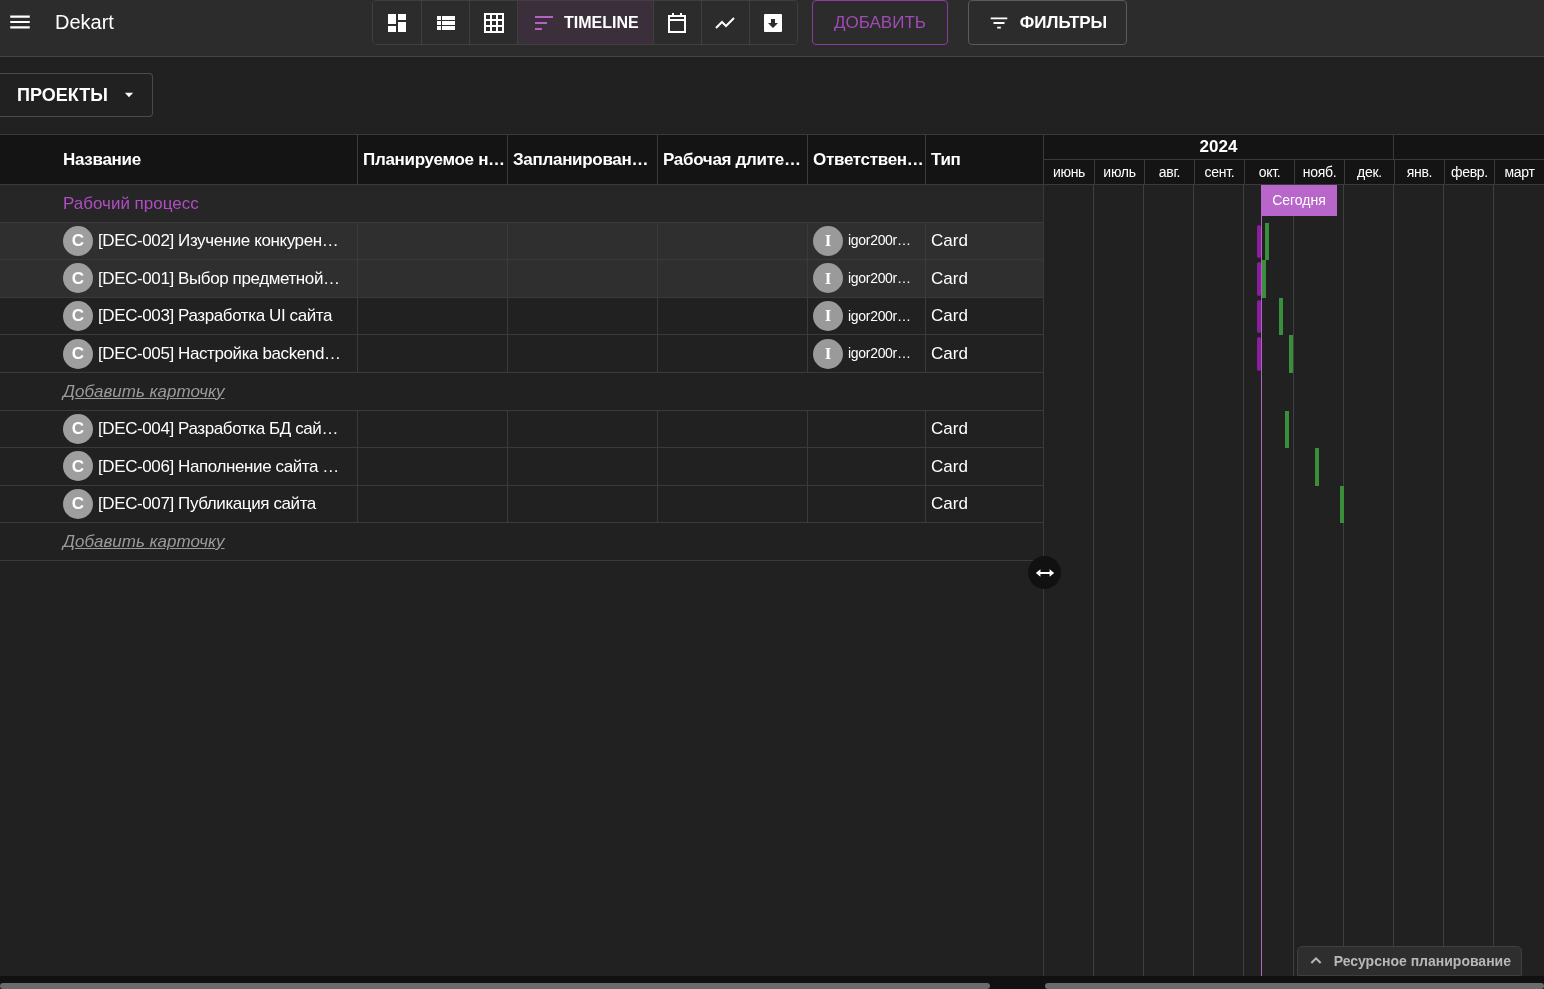  I want to click on column-header: Название, so click(102, 159).